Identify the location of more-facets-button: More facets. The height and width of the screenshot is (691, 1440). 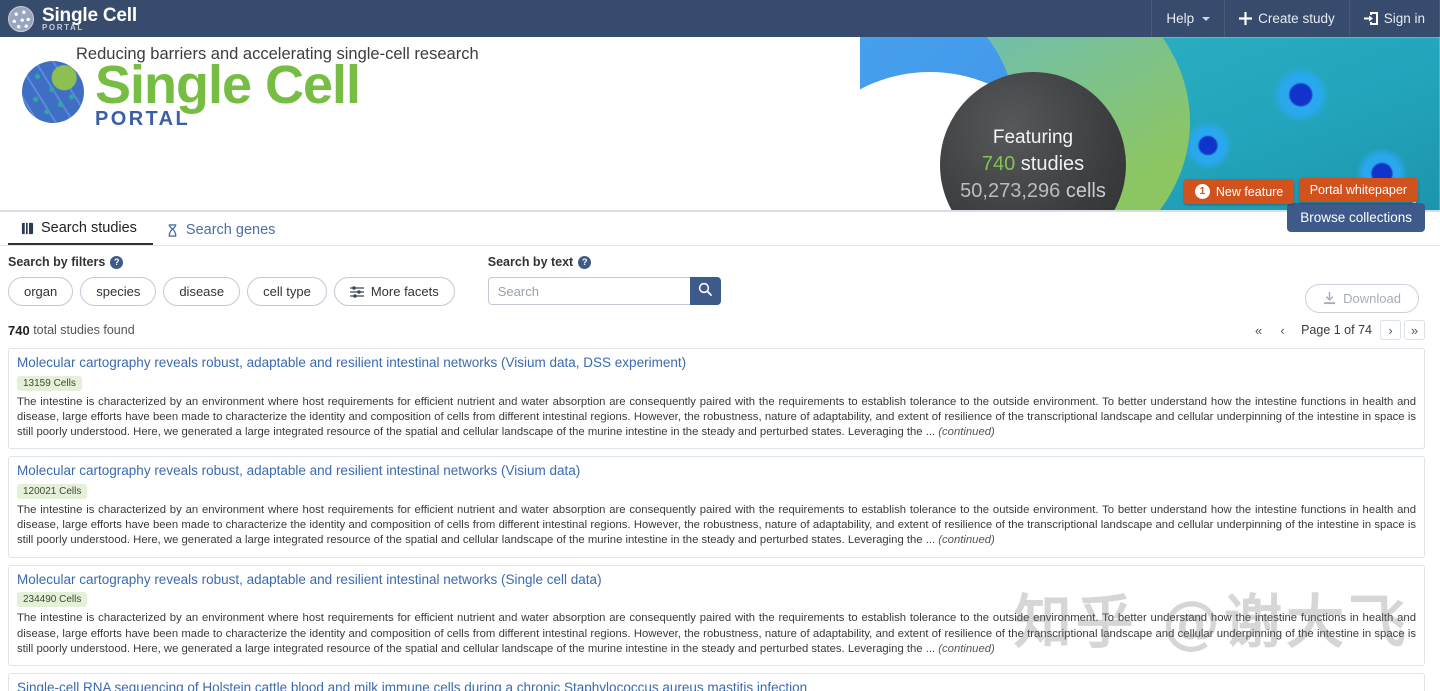
(394, 291).